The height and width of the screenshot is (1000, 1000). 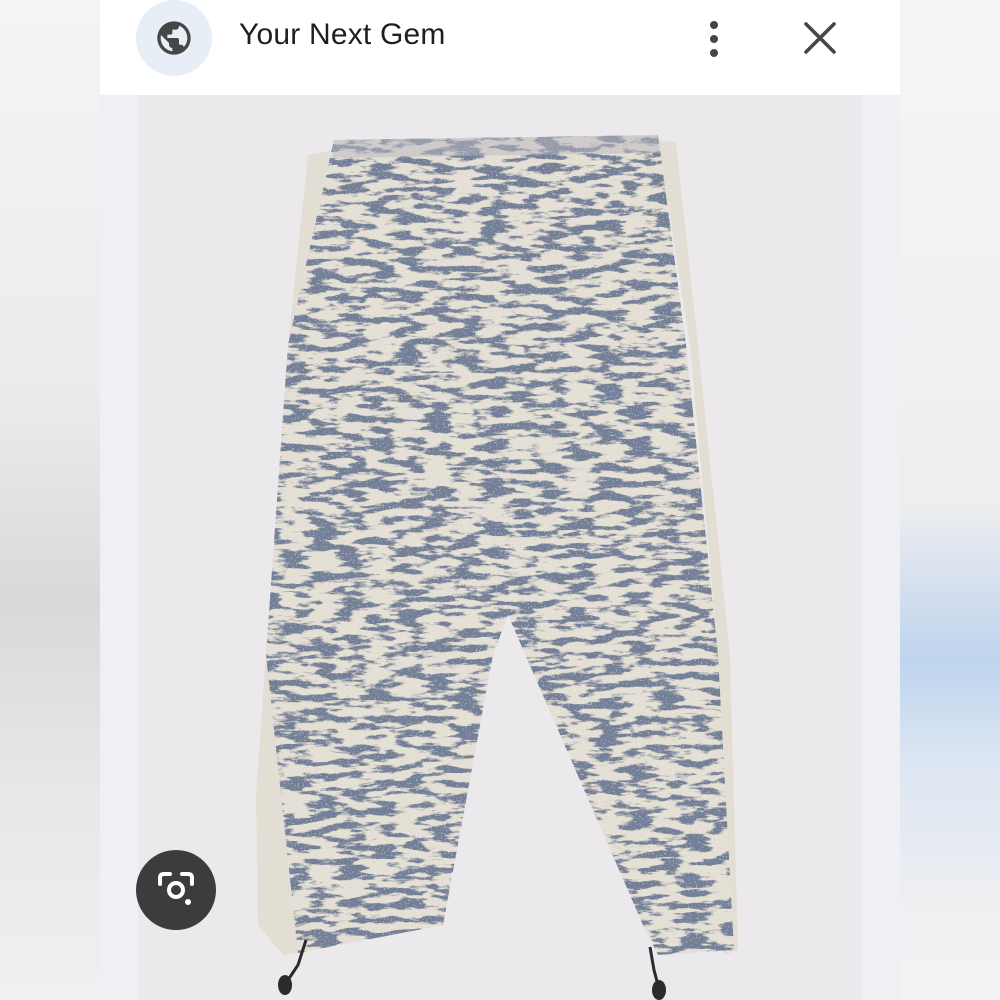 I want to click on site-icon-button, so click(x=174, y=38).